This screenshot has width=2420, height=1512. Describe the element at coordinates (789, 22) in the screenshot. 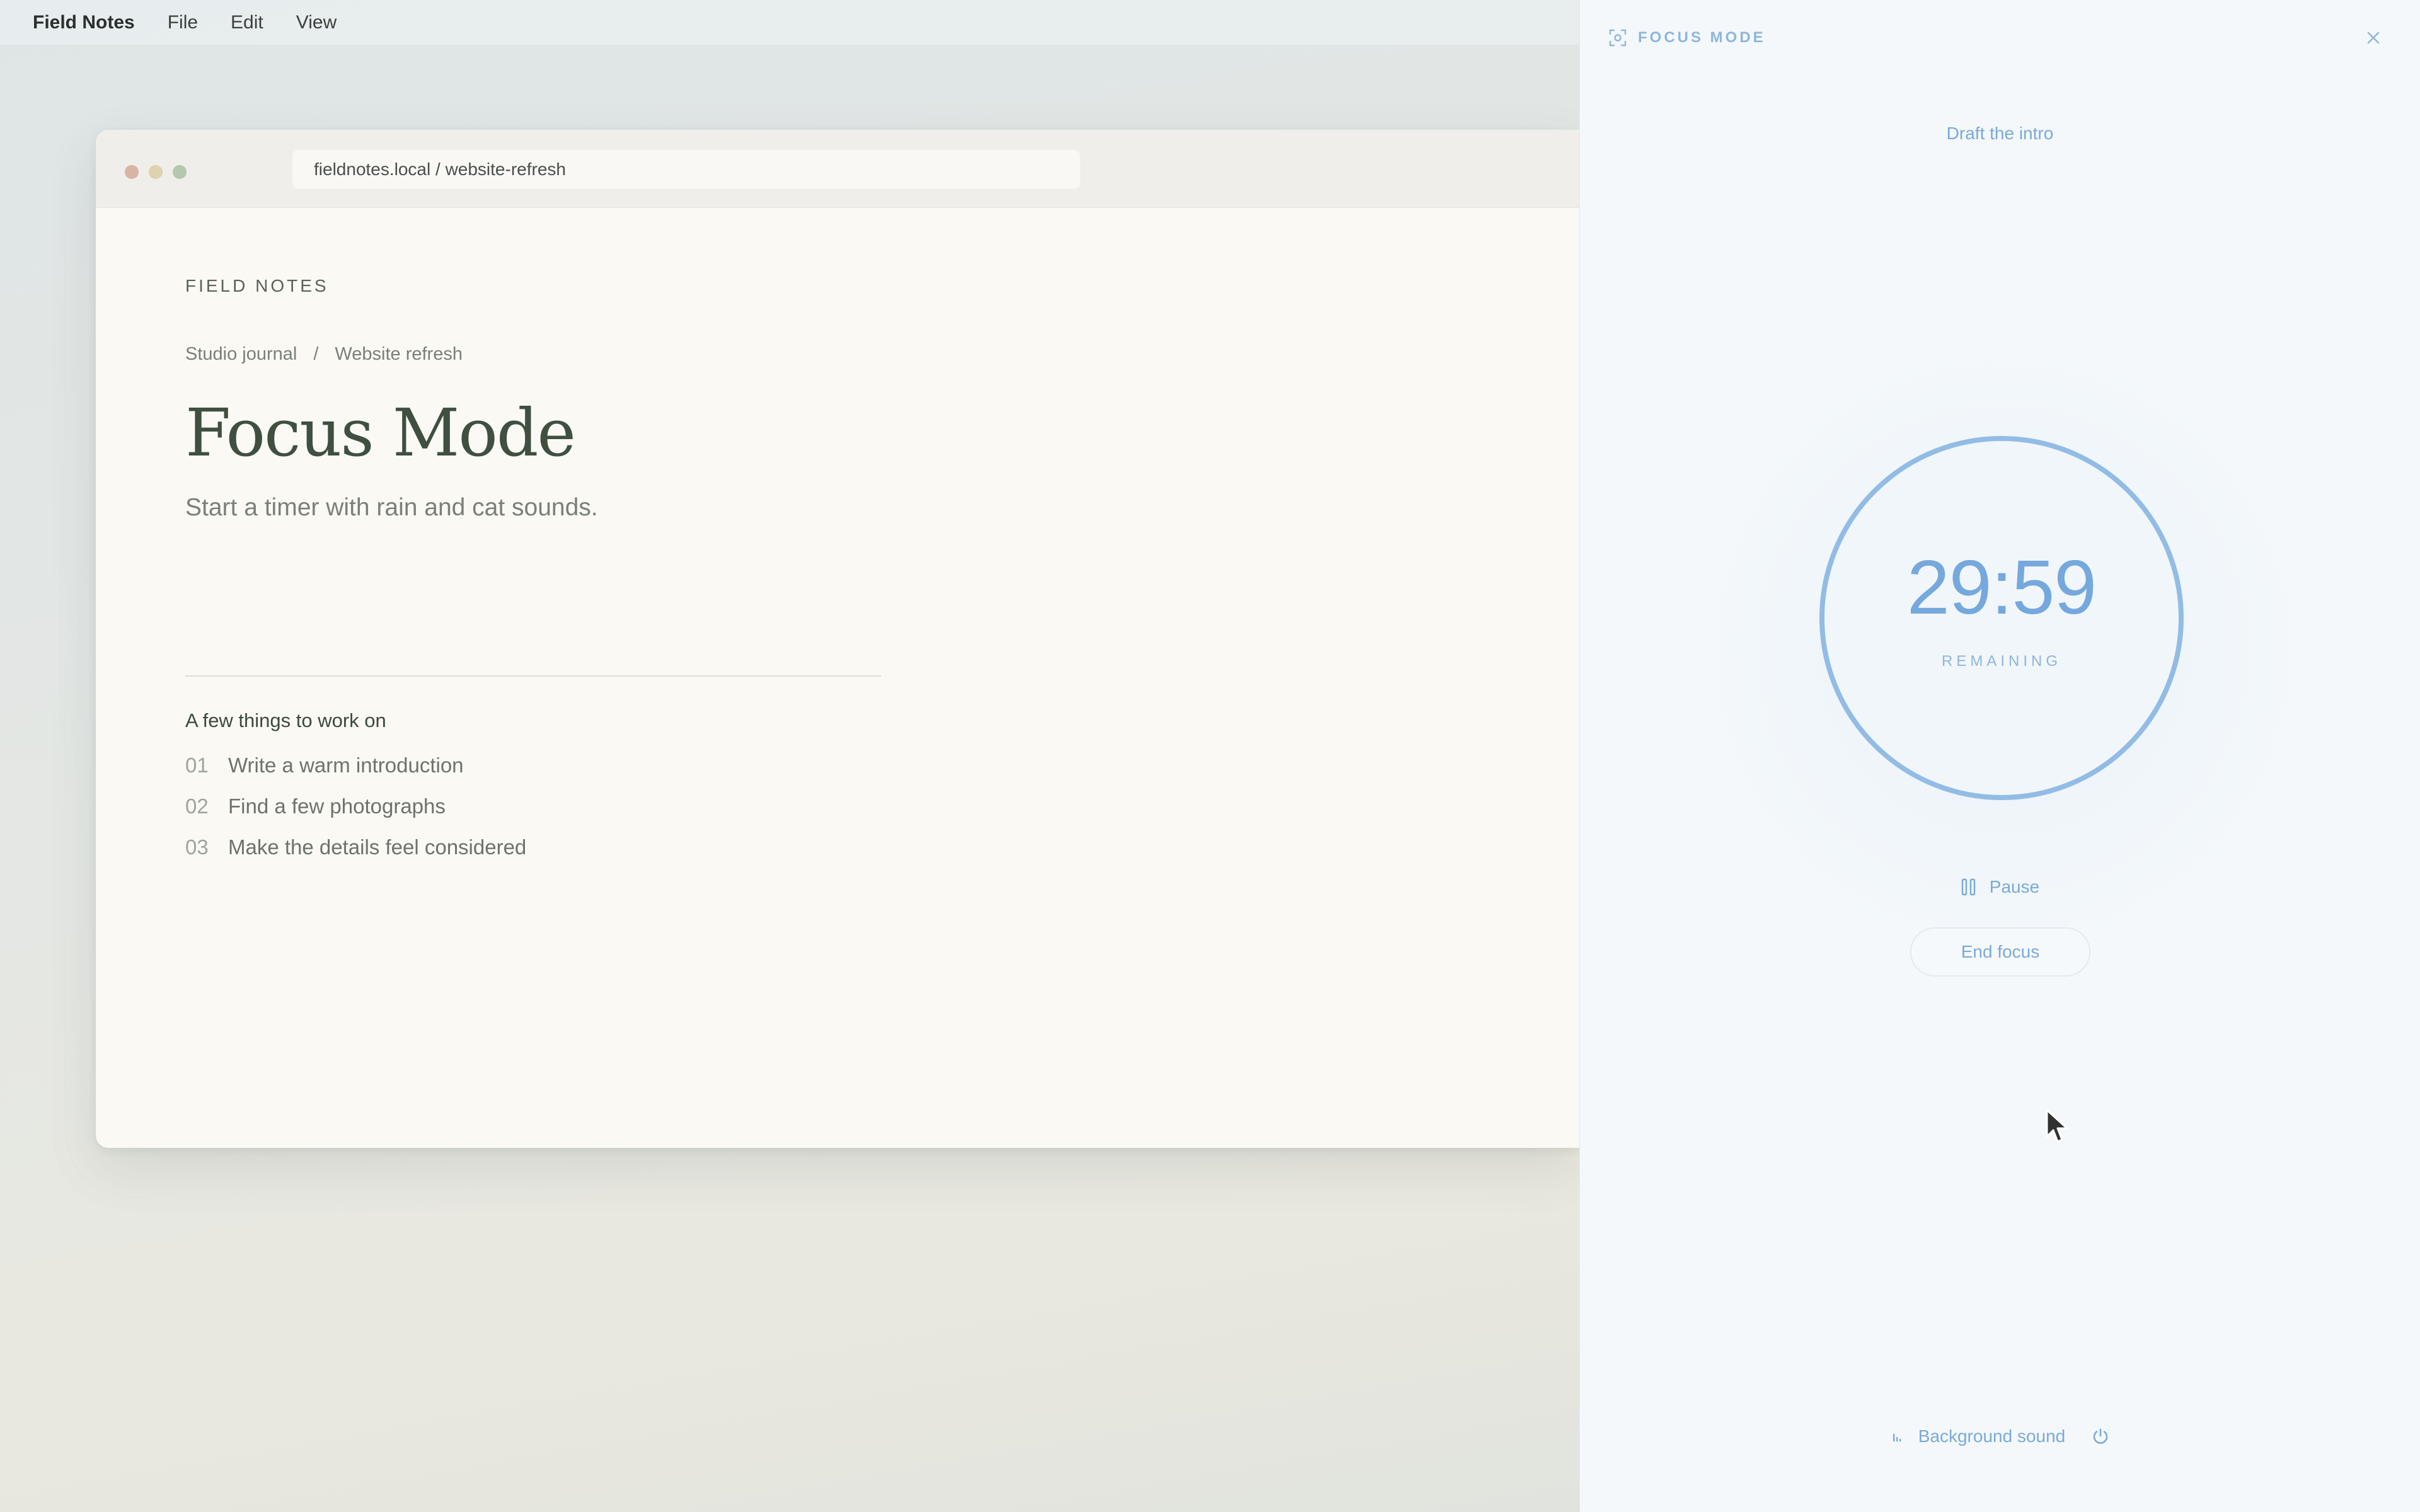

I see `menu-bar: Field Notes File Edit View` at that location.